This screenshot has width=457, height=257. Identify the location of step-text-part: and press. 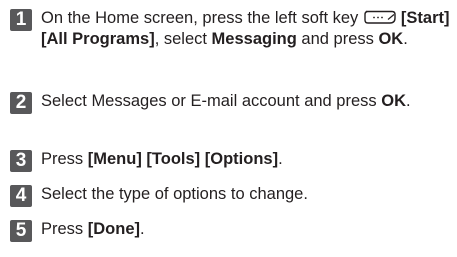
(337, 39).